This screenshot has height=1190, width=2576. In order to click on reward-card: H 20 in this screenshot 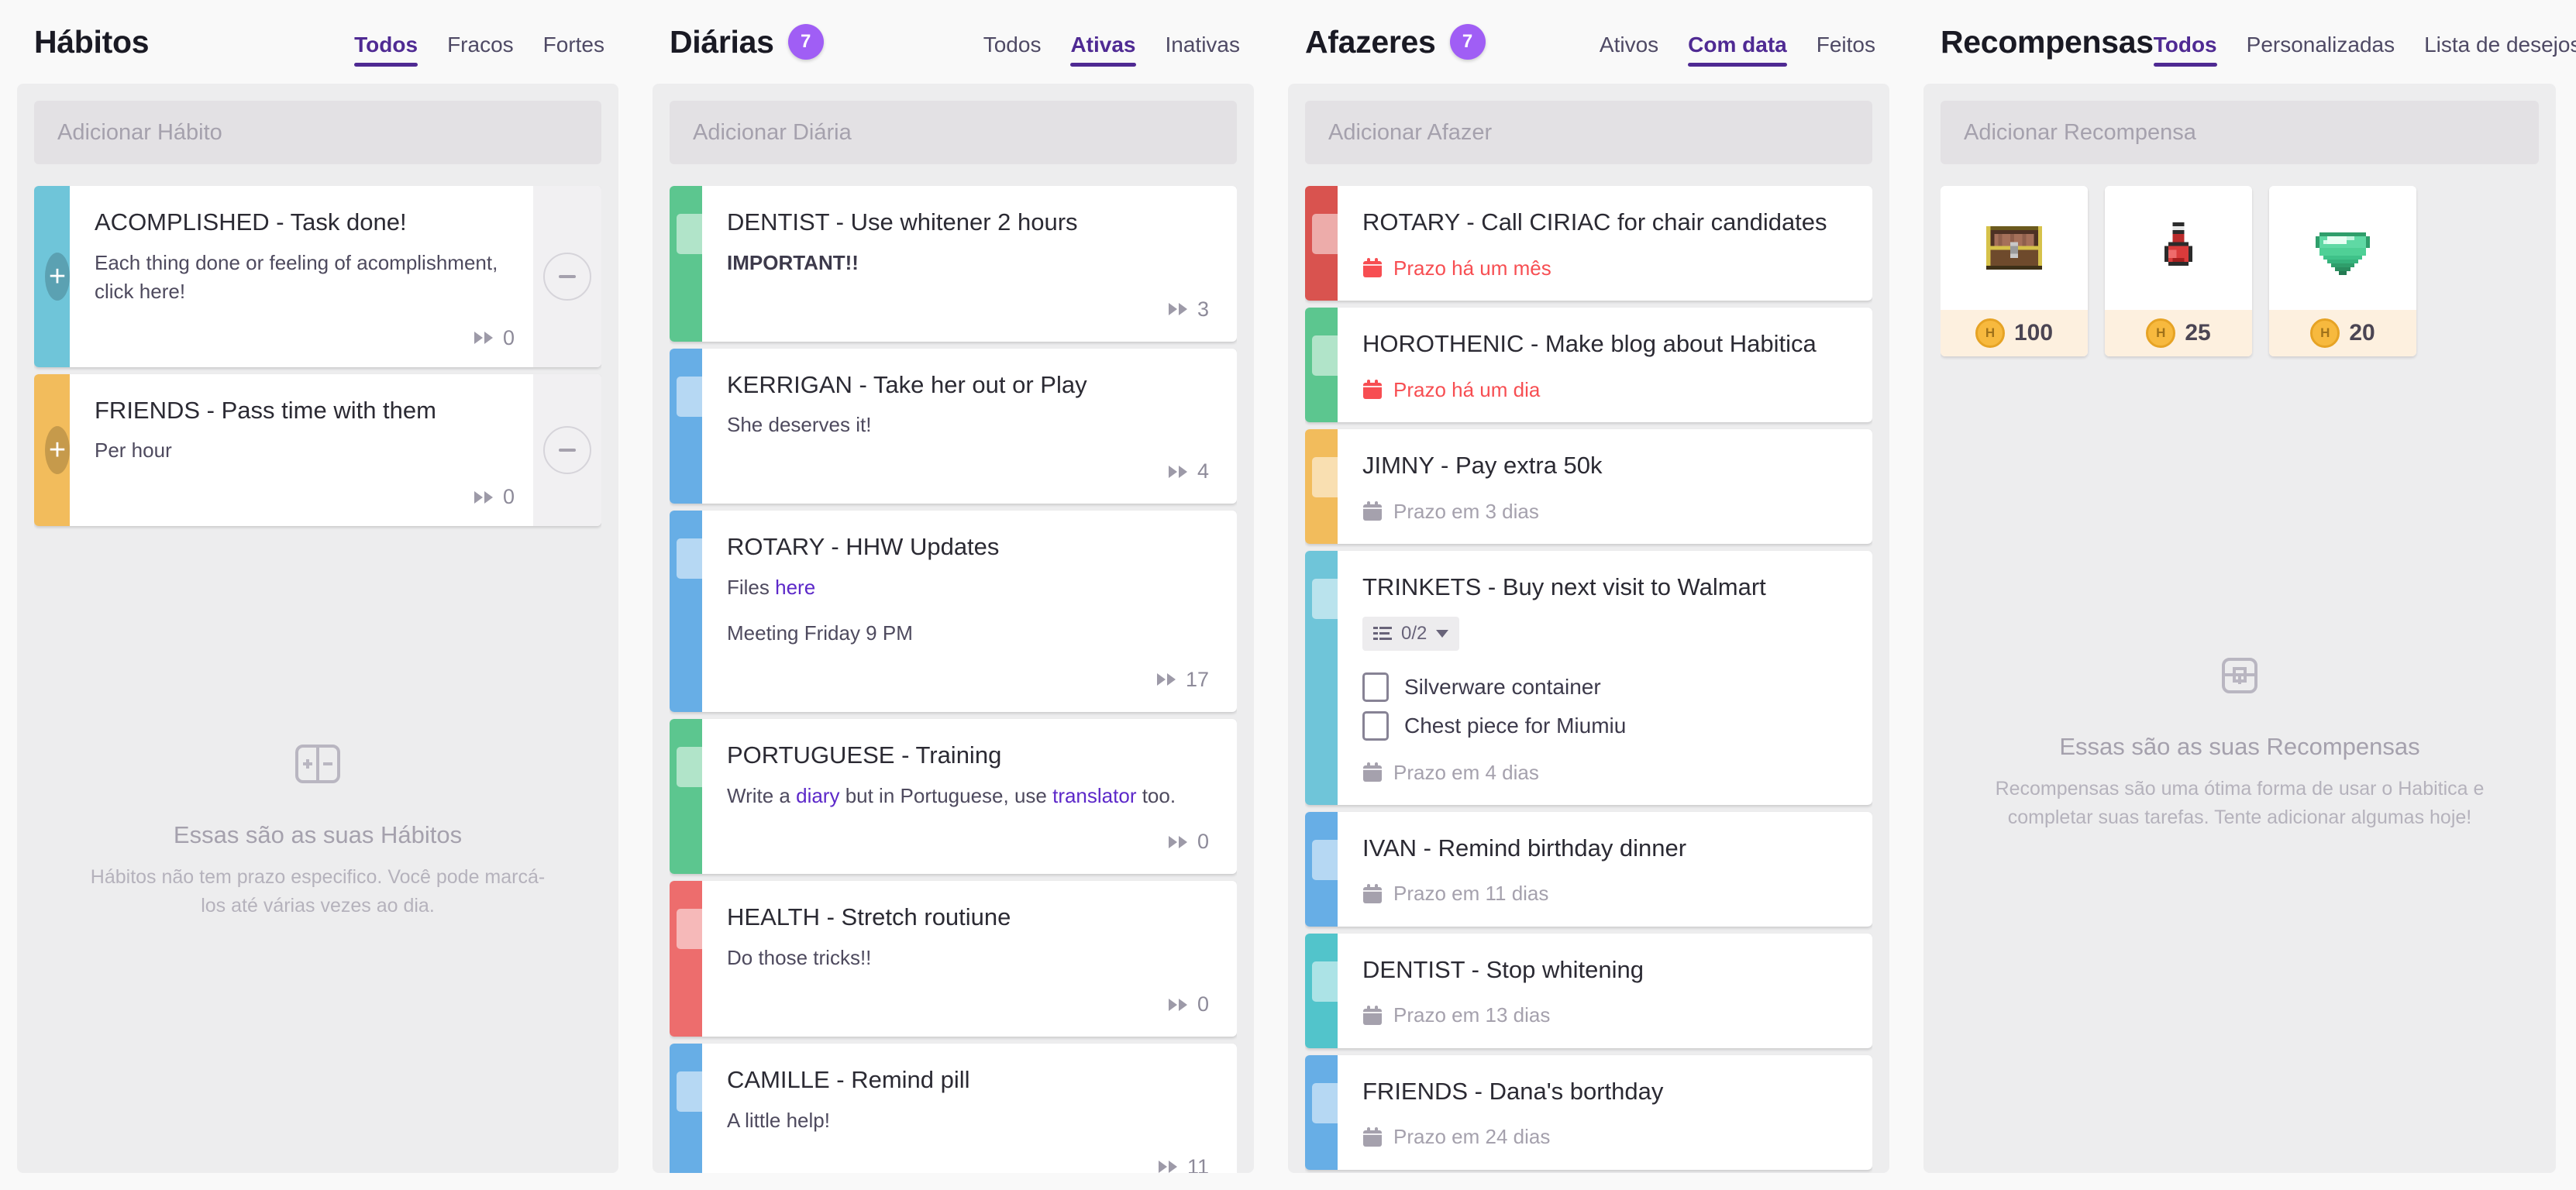, I will do `click(2342, 271)`.